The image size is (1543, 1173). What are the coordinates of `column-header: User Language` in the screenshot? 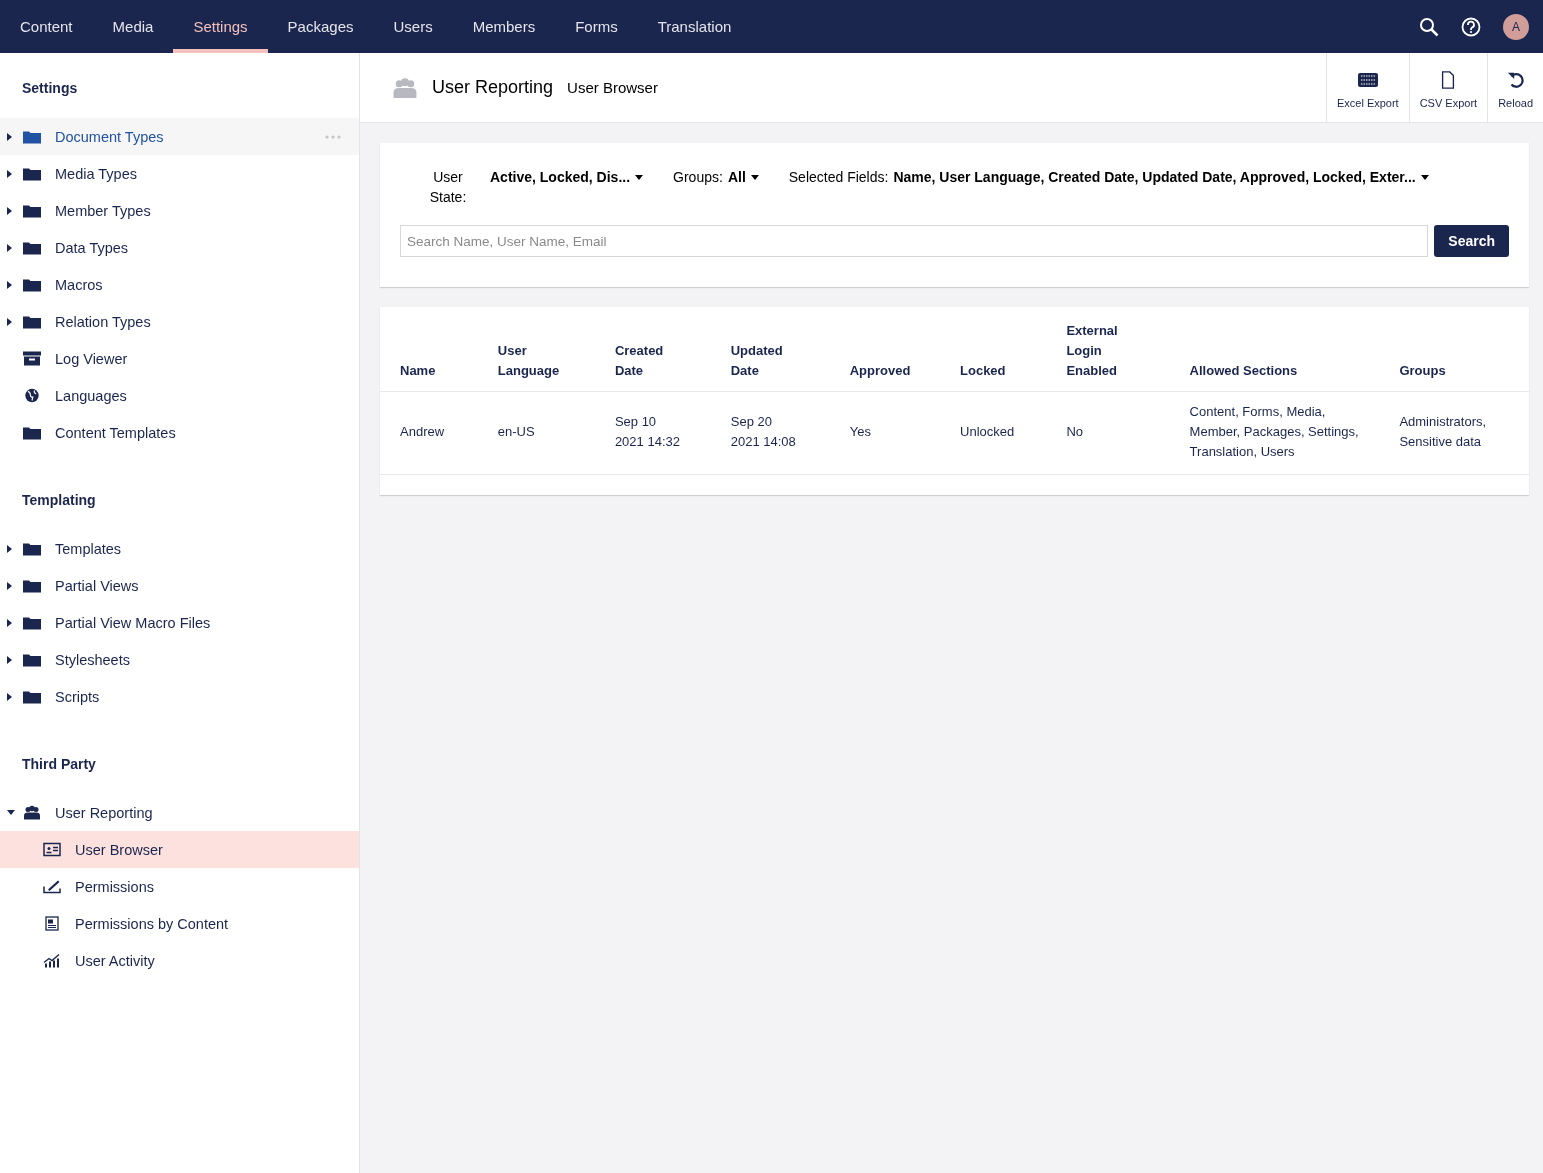 It's located at (536, 356).